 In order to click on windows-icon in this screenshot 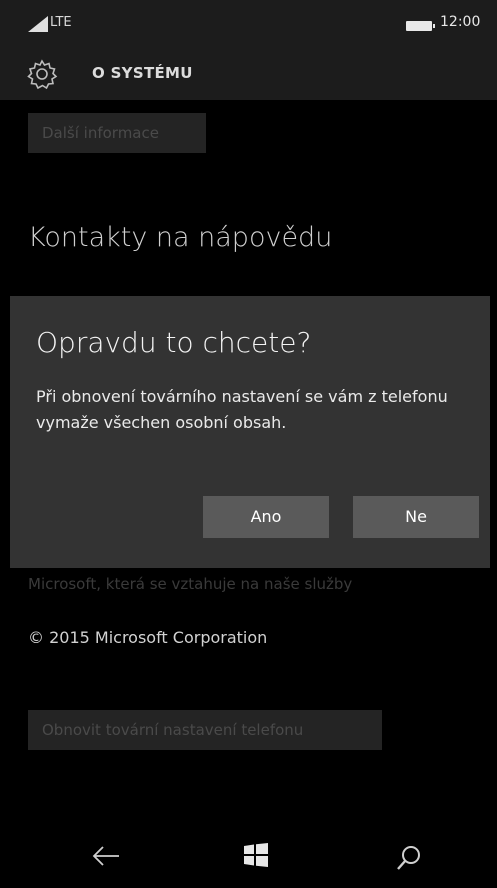, I will do `click(256, 855)`.